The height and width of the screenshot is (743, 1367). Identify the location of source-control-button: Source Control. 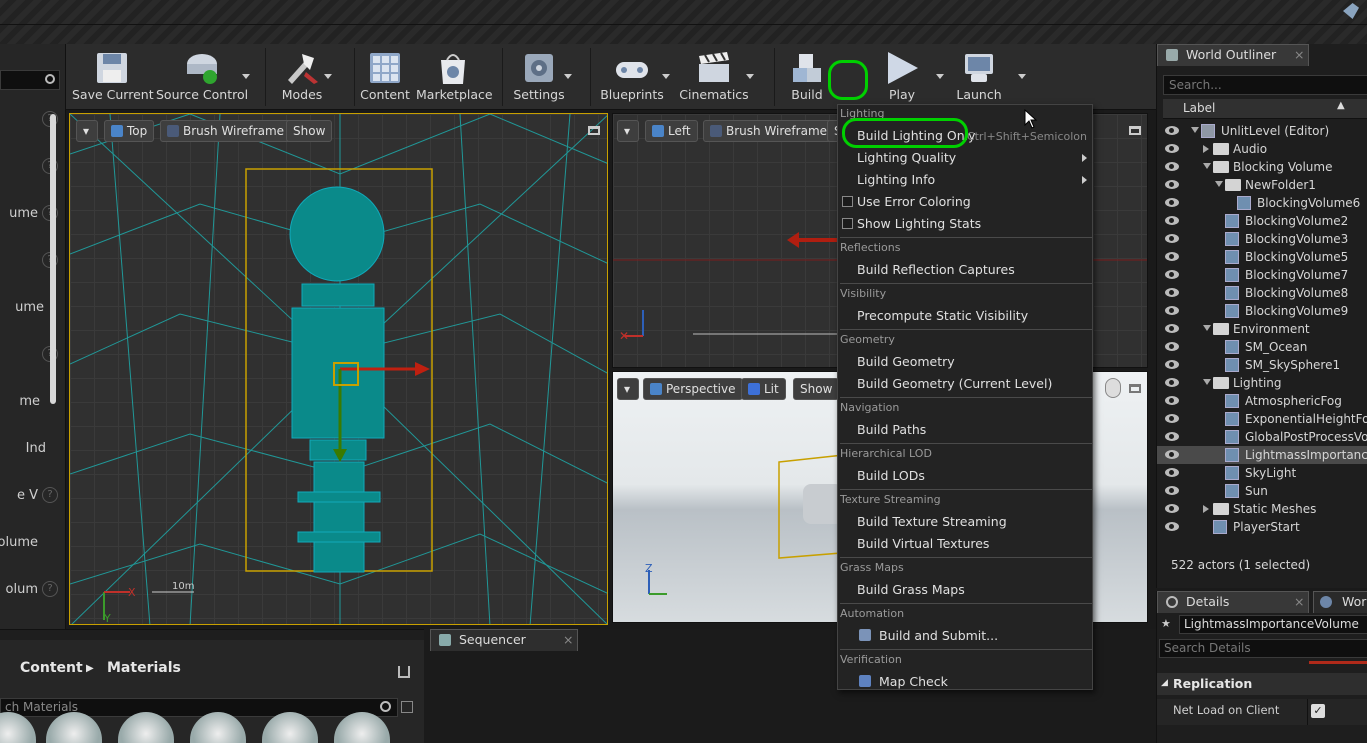
(203, 77).